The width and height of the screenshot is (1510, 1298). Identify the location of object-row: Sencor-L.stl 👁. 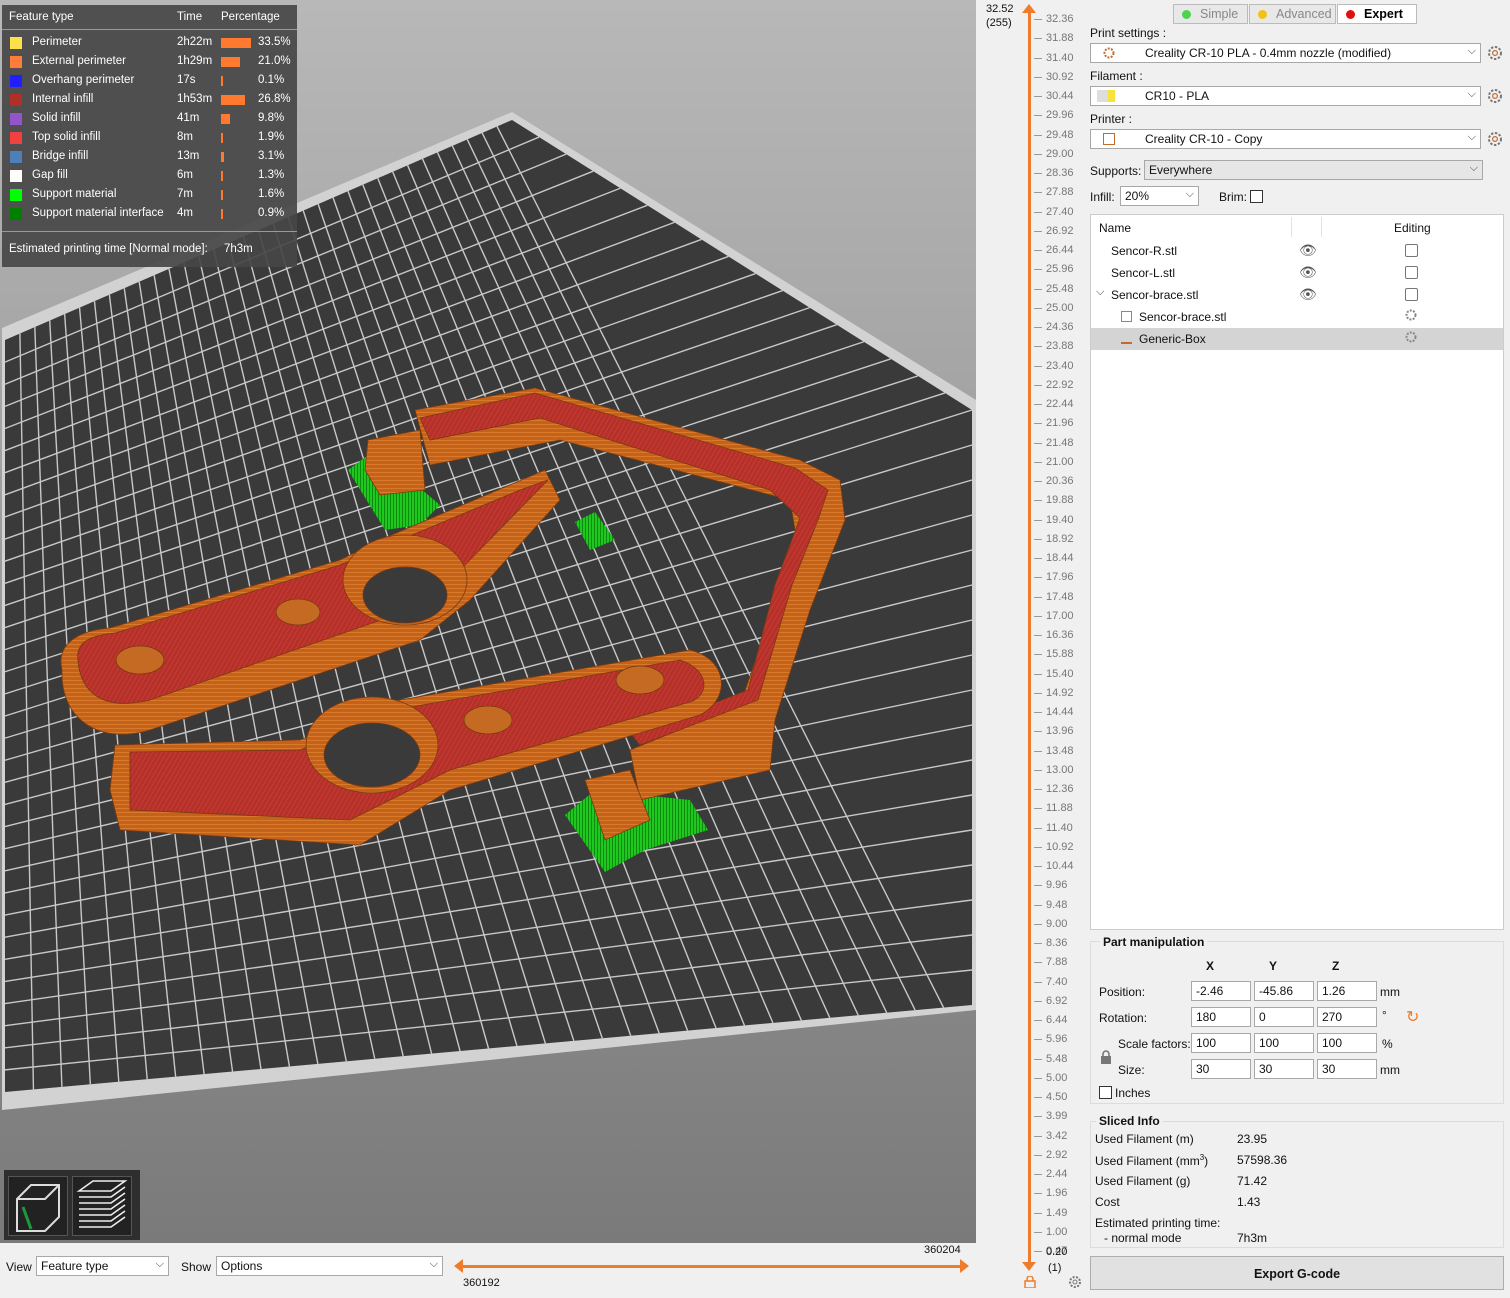
(1297, 273).